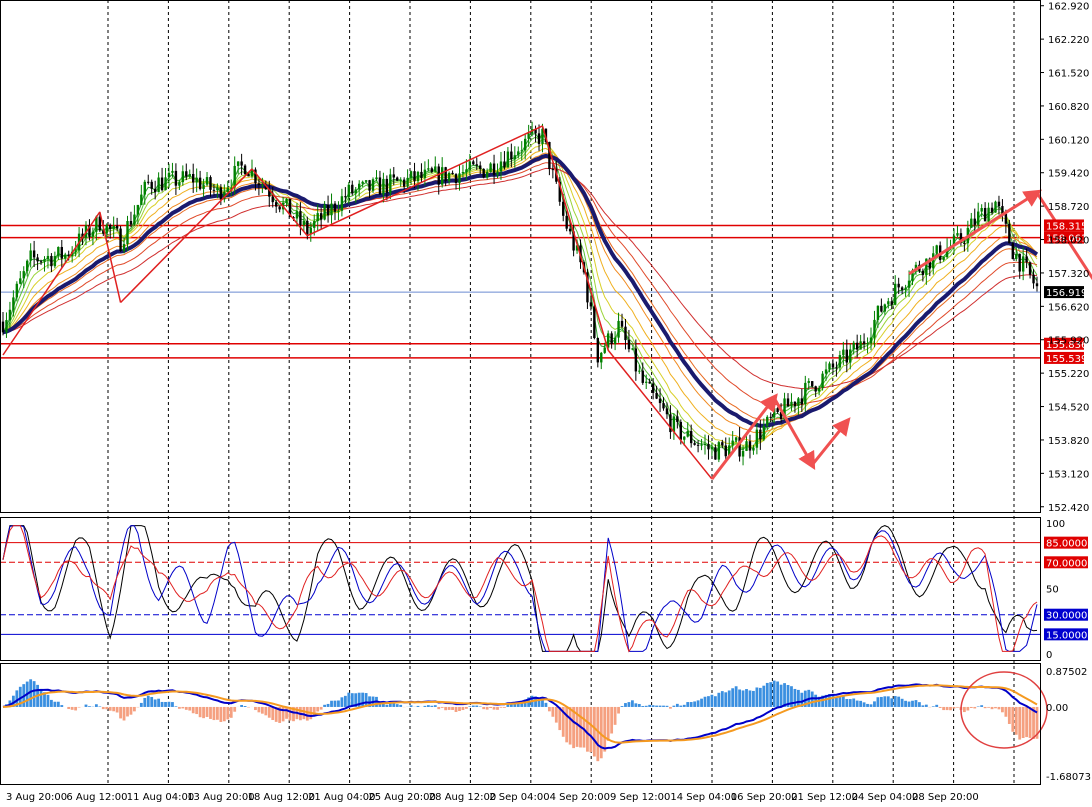  What do you see at coordinates (1068, 241) in the screenshot?
I see `y-tick-label: 158.020` at bounding box center [1068, 241].